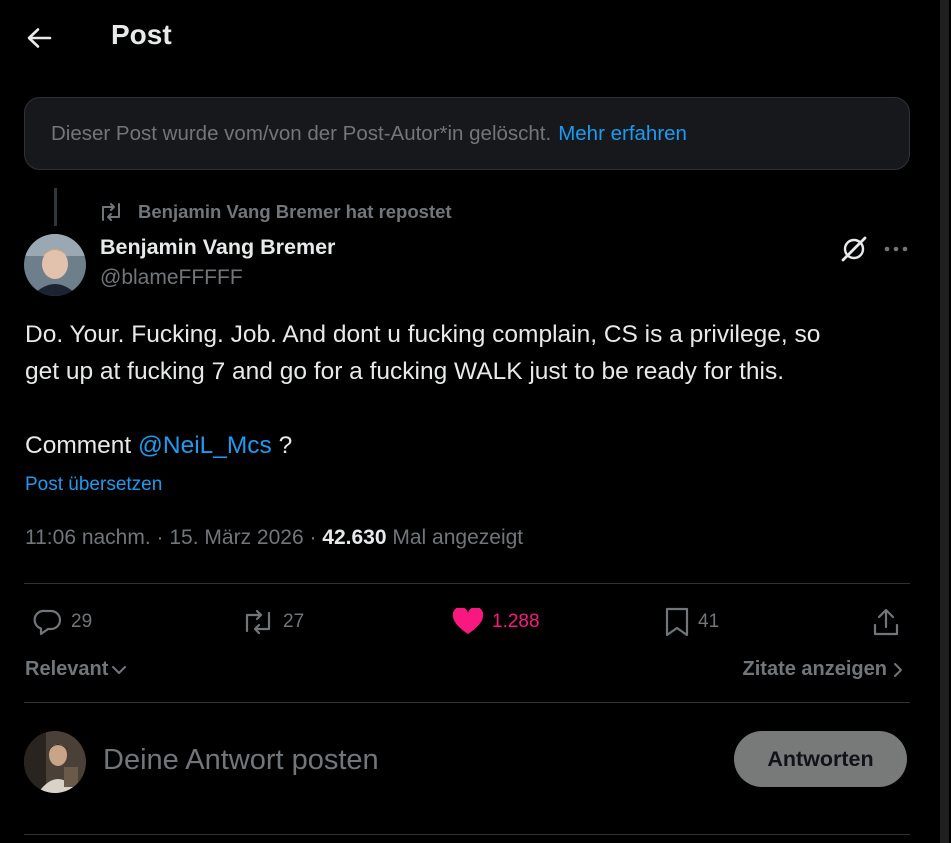 This screenshot has height=843, width=951. Describe the element at coordinates (282, 445) in the screenshot. I see `comment-suffix: ?` at that location.